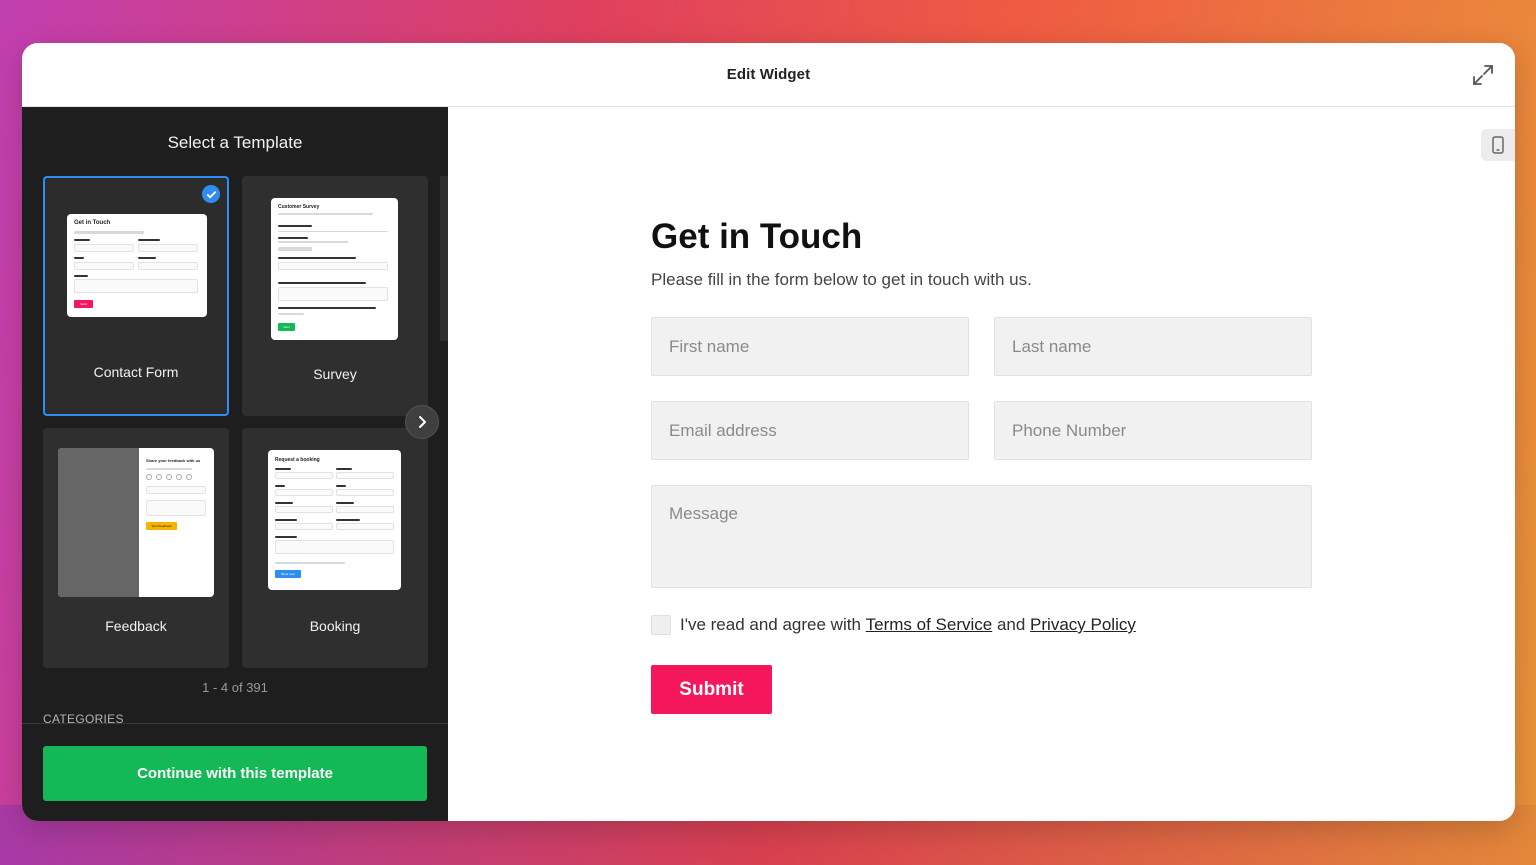  I want to click on agree-checkbox, so click(661, 625).